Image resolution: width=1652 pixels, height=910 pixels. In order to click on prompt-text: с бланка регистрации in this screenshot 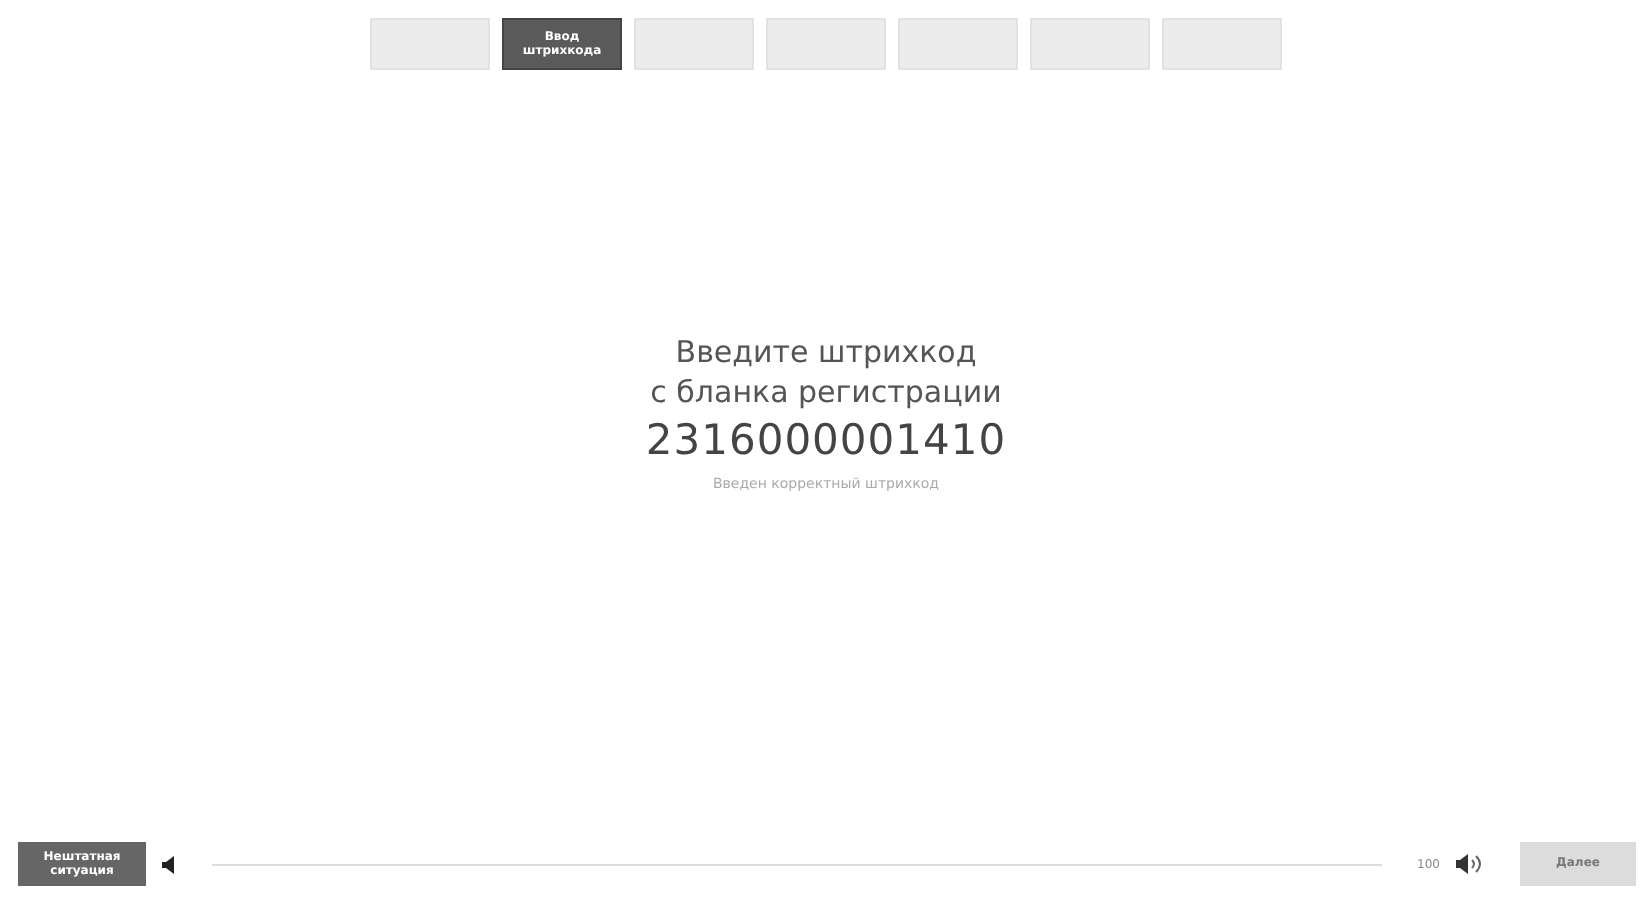, I will do `click(826, 392)`.